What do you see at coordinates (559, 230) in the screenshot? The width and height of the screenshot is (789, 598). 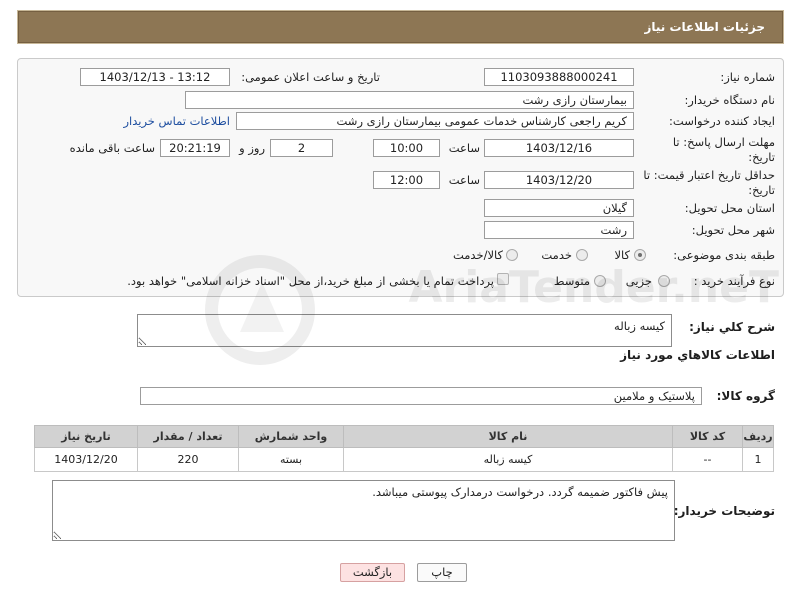 I see `city-field` at bounding box center [559, 230].